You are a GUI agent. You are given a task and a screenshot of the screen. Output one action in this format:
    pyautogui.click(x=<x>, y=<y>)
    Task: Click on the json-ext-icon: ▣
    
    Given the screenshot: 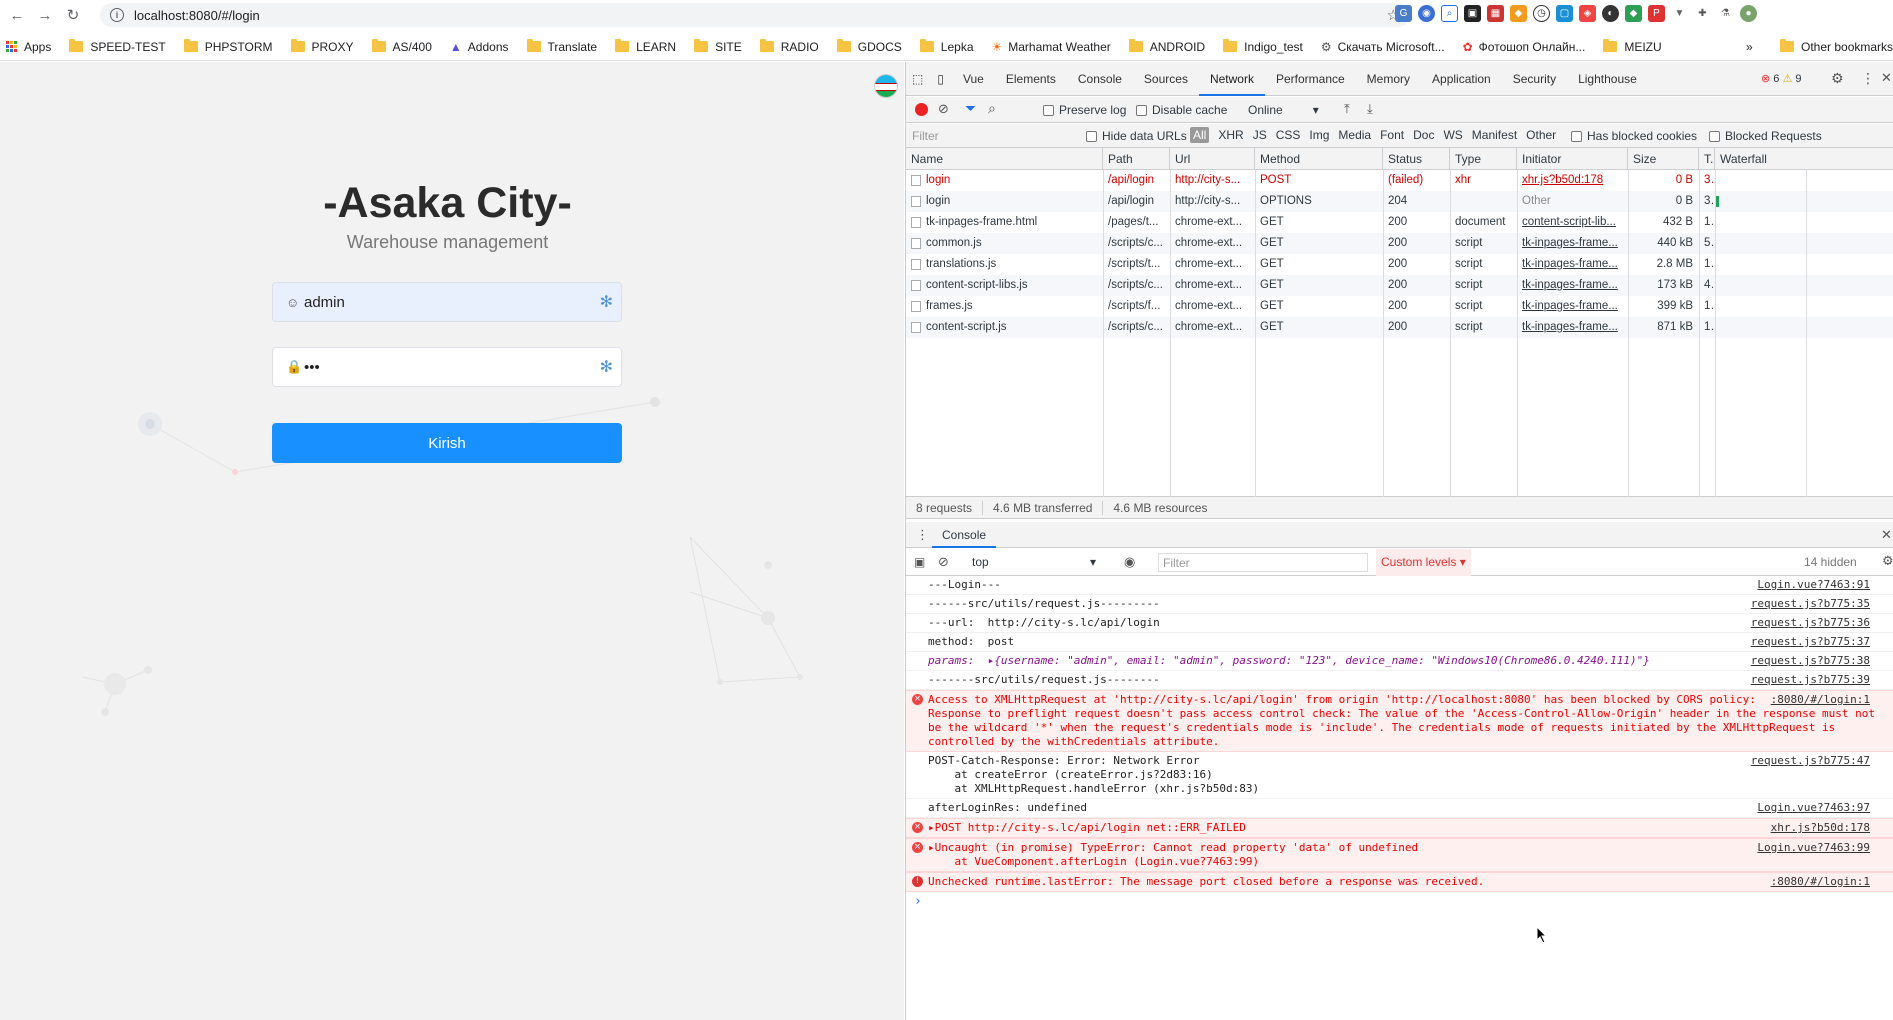 What is the action you would take?
    pyautogui.click(x=1472, y=13)
    